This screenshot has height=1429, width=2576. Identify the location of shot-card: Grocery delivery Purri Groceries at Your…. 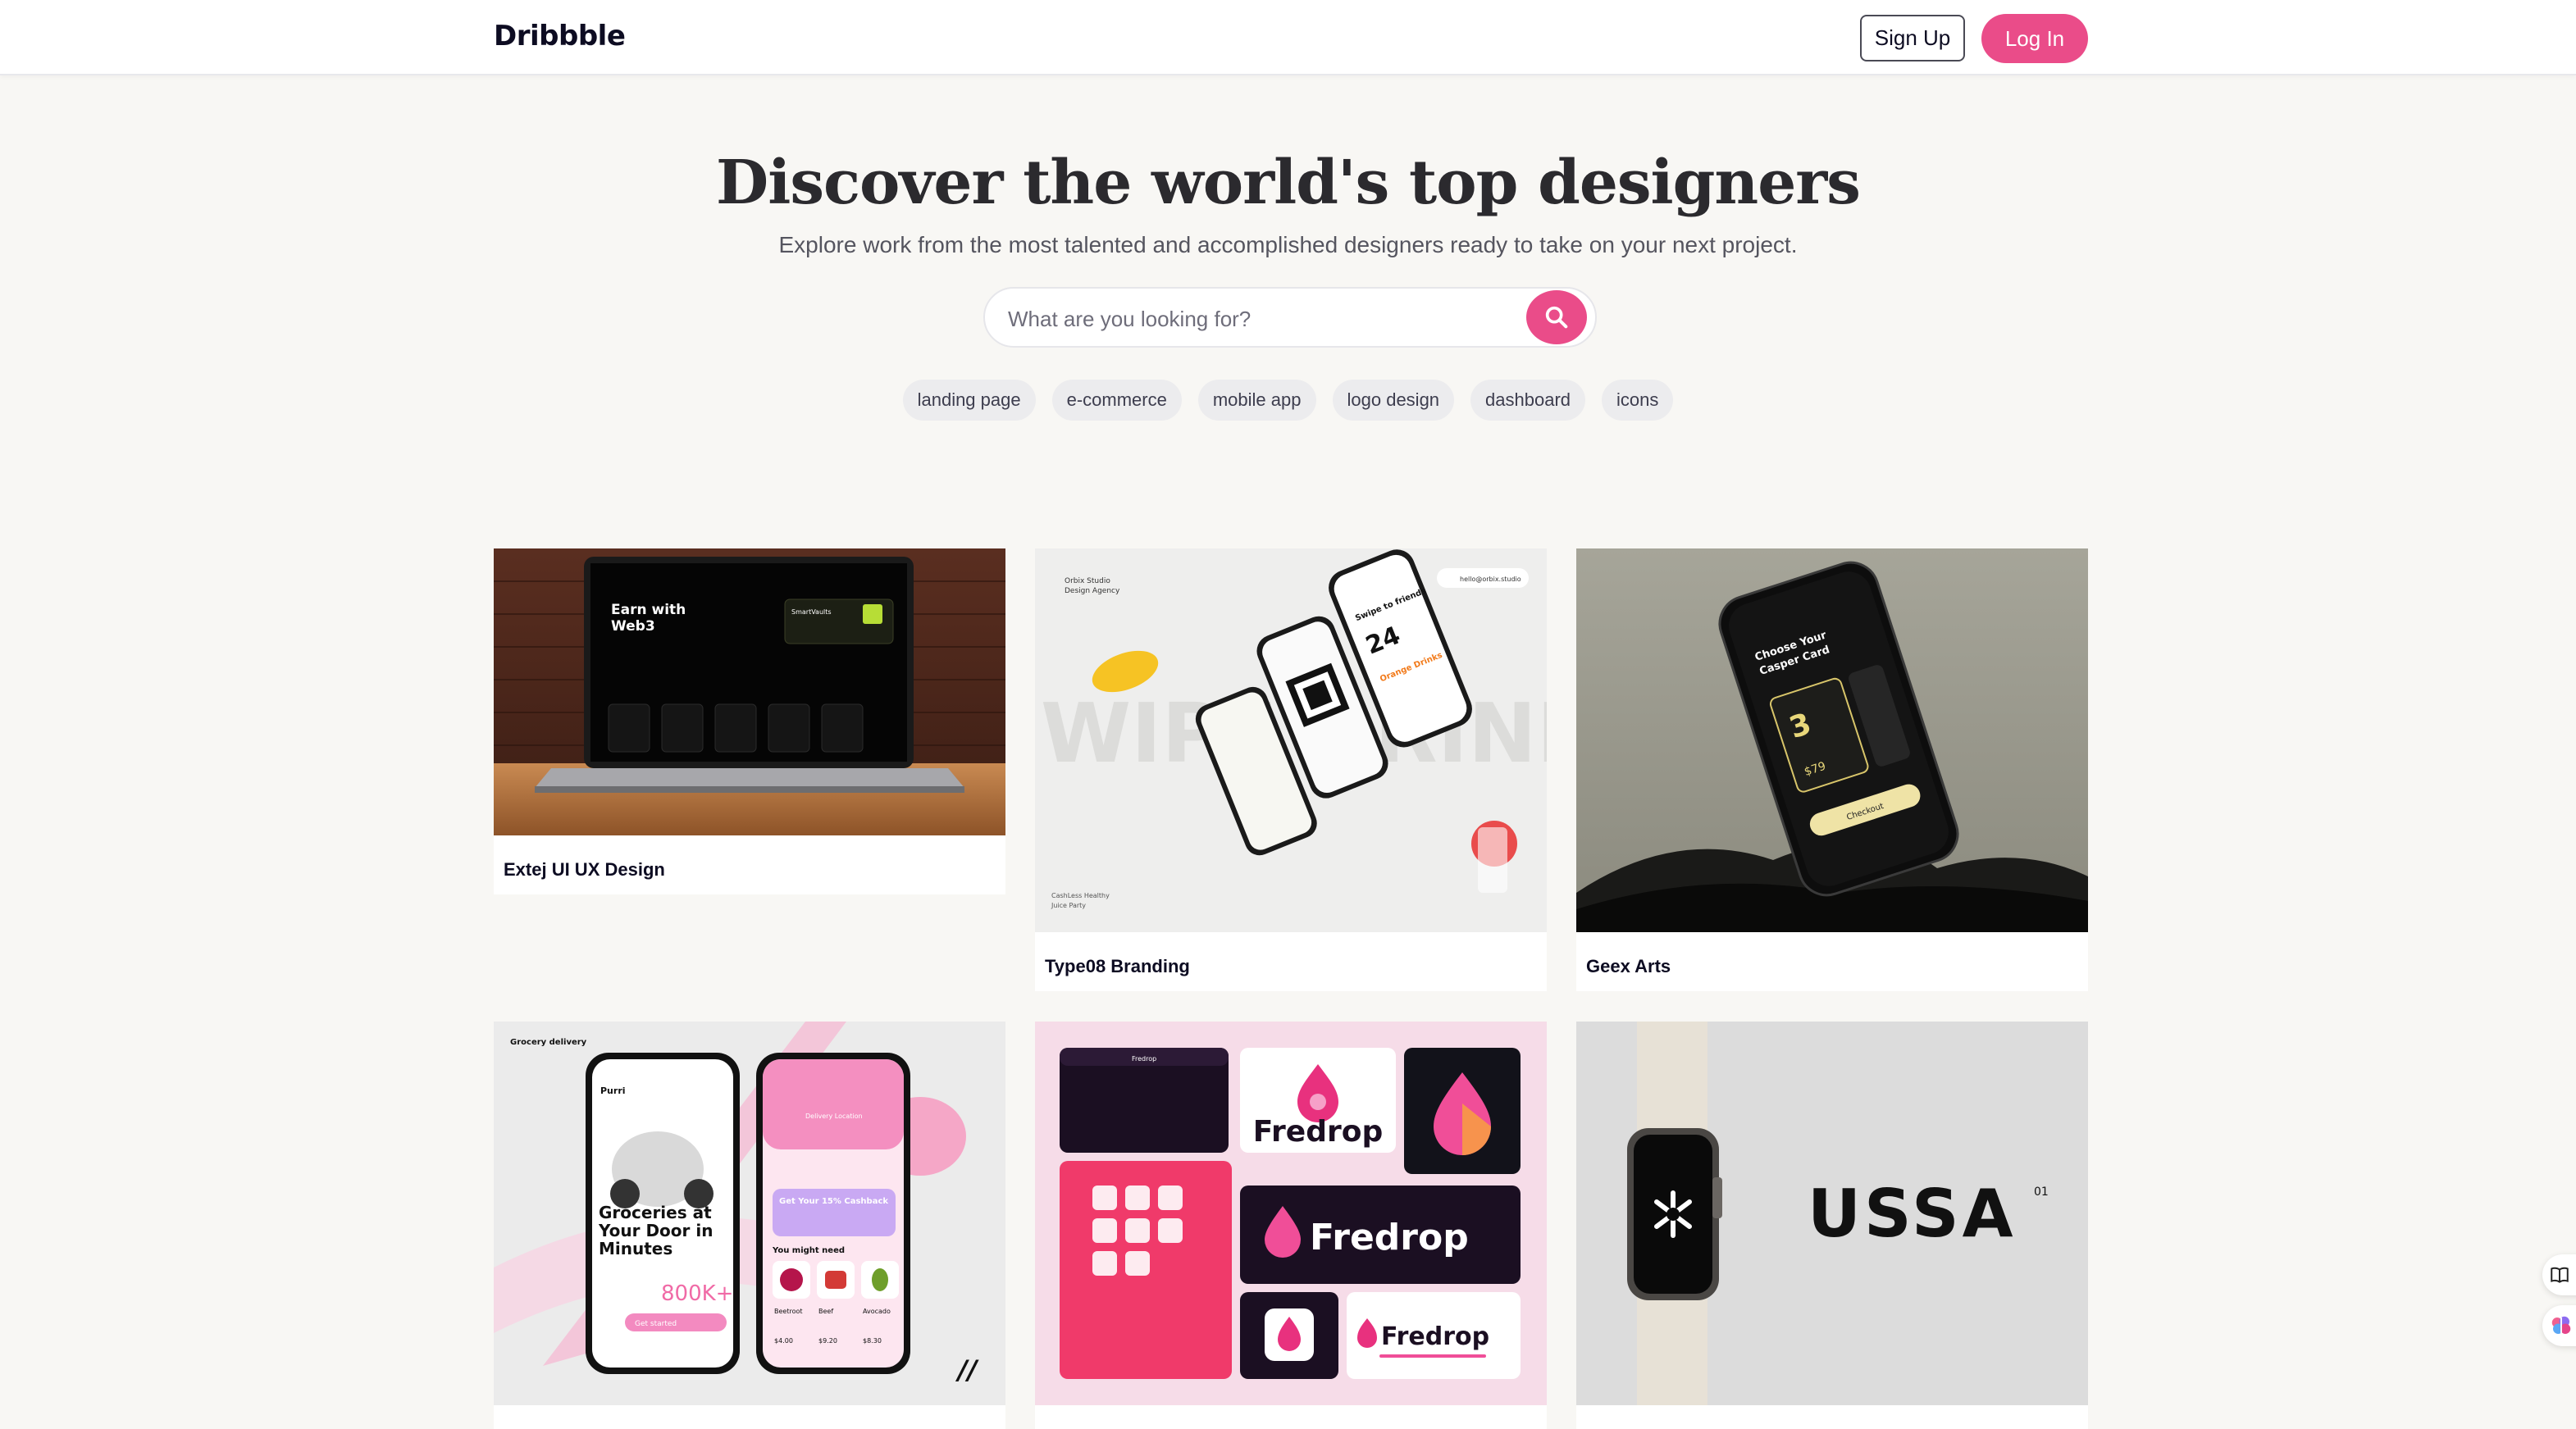
(749, 1225).